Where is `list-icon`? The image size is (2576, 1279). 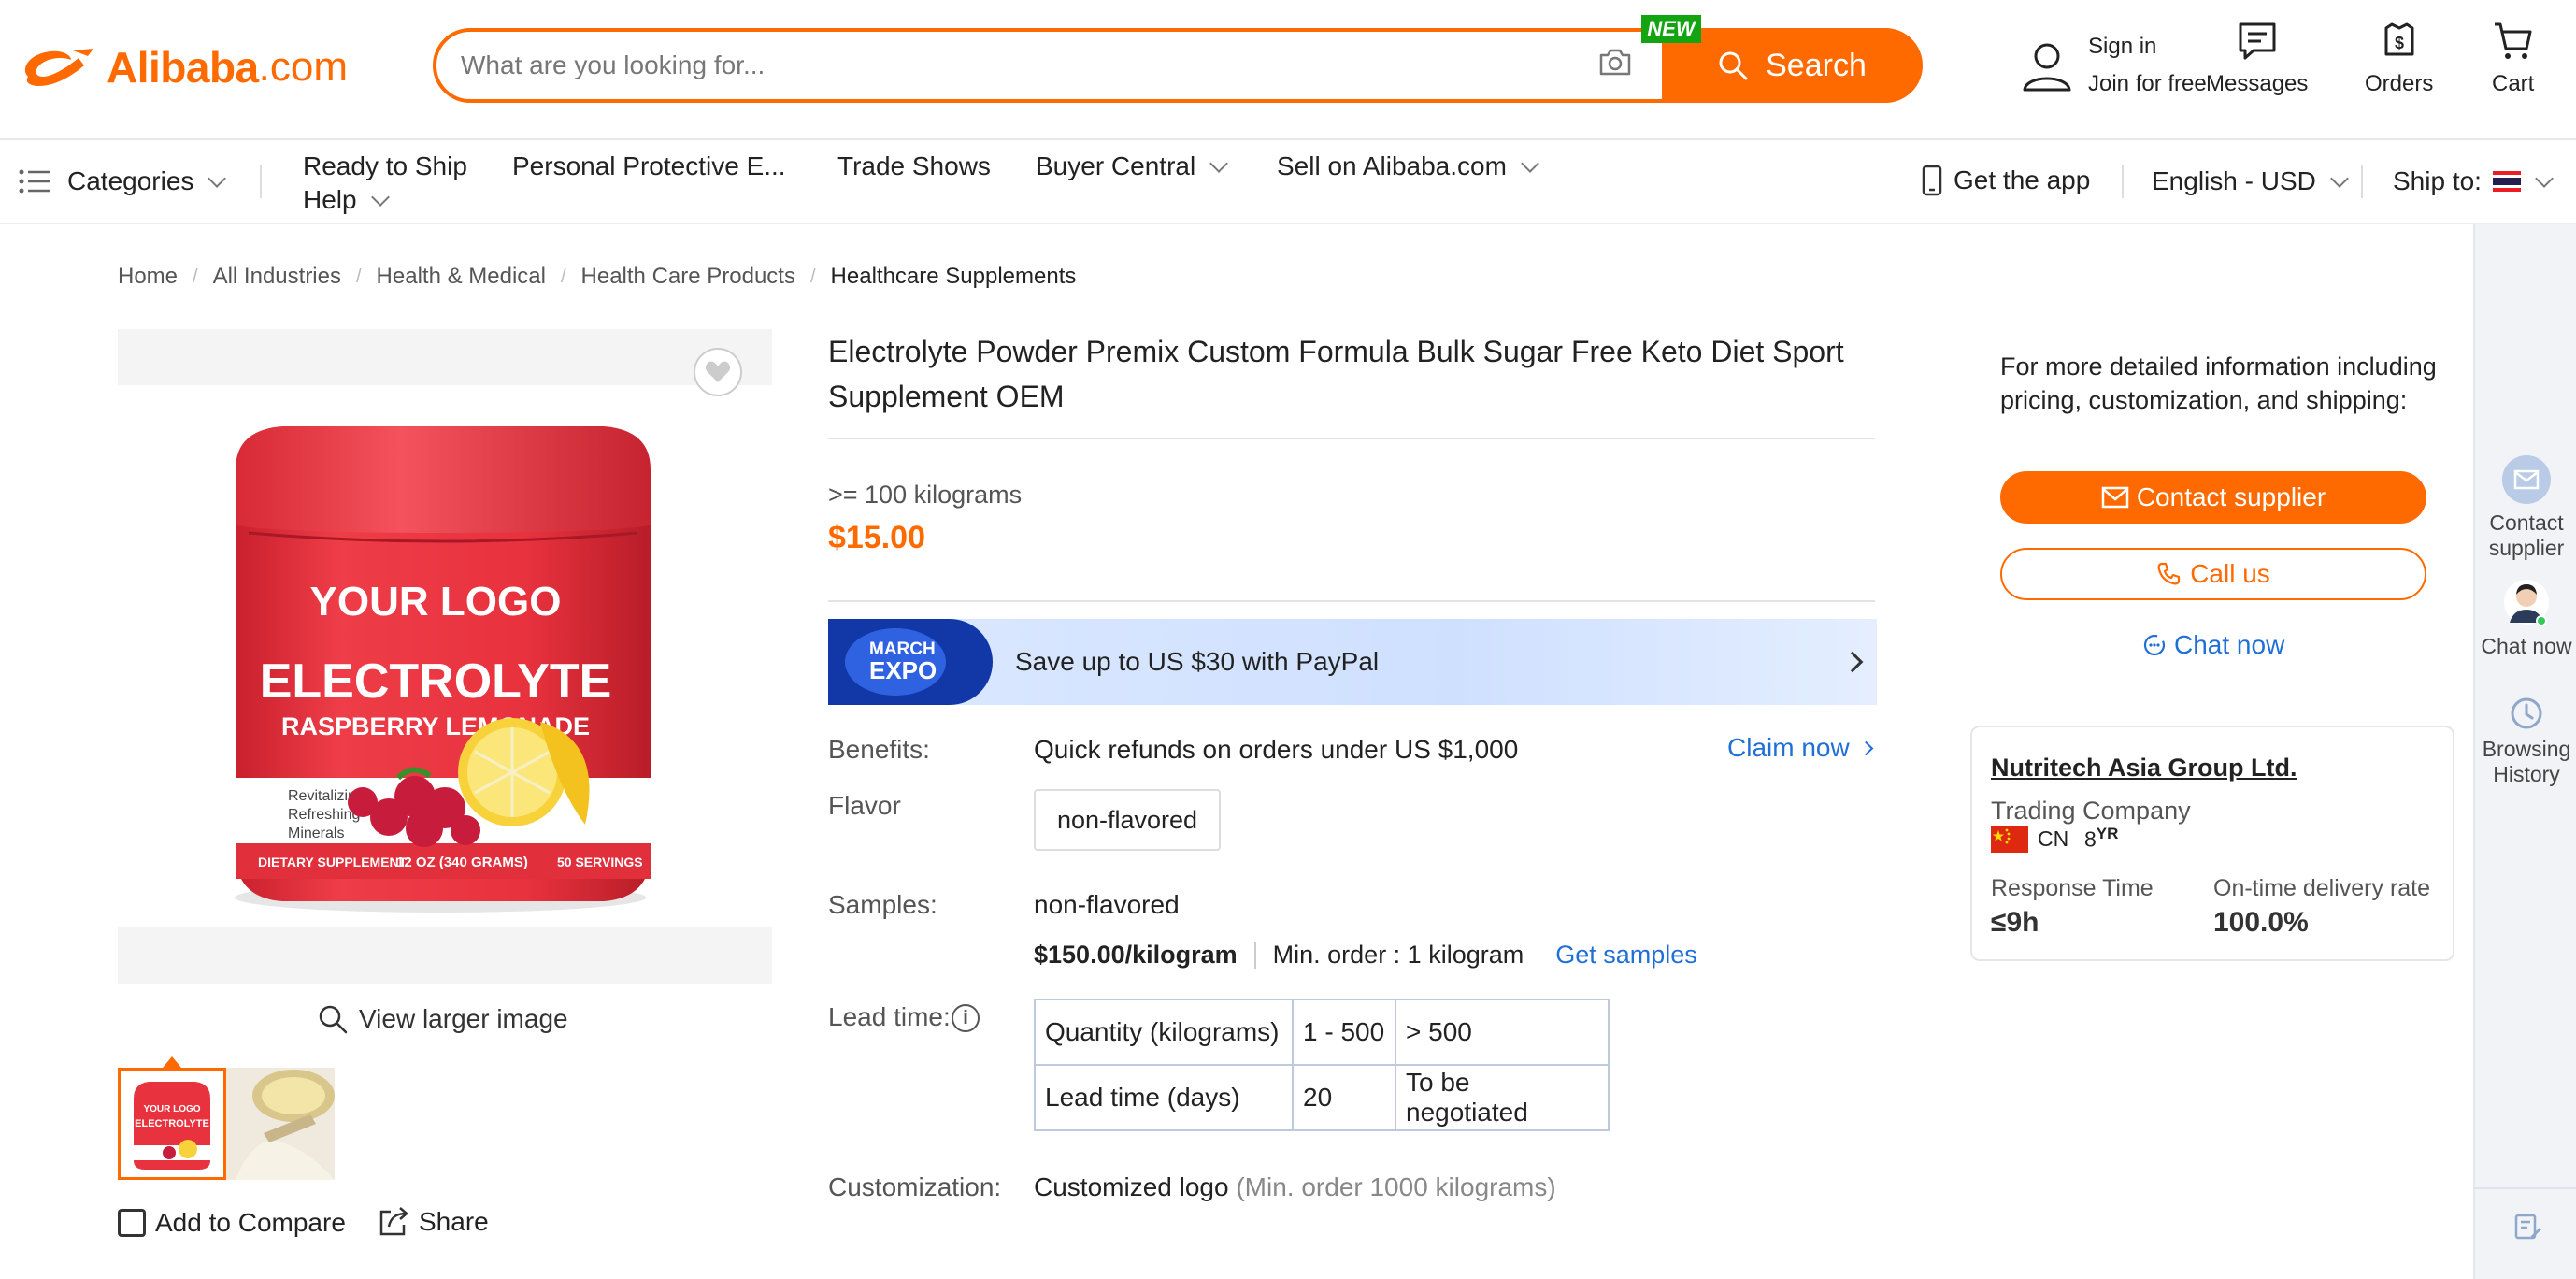 list-icon is located at coordinates (34, 182).